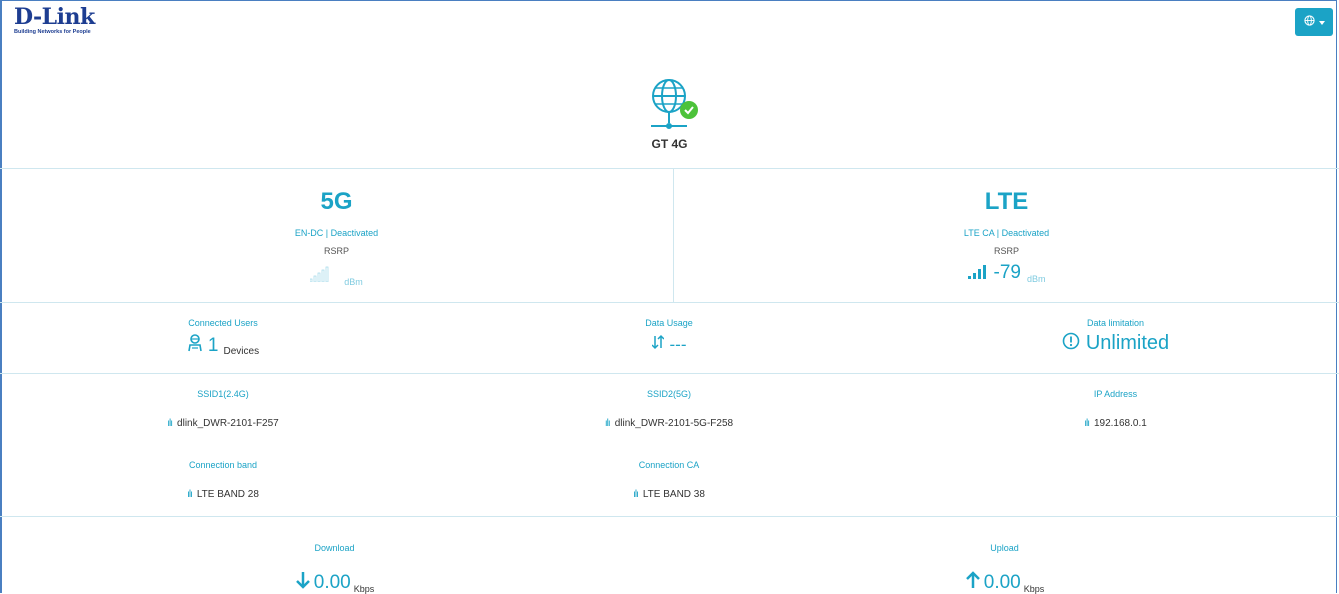 The image size is (1339, 594). I want to click on connection-ca-panel: Connection CA ılı LTE BAND 38, so click(669, 481).